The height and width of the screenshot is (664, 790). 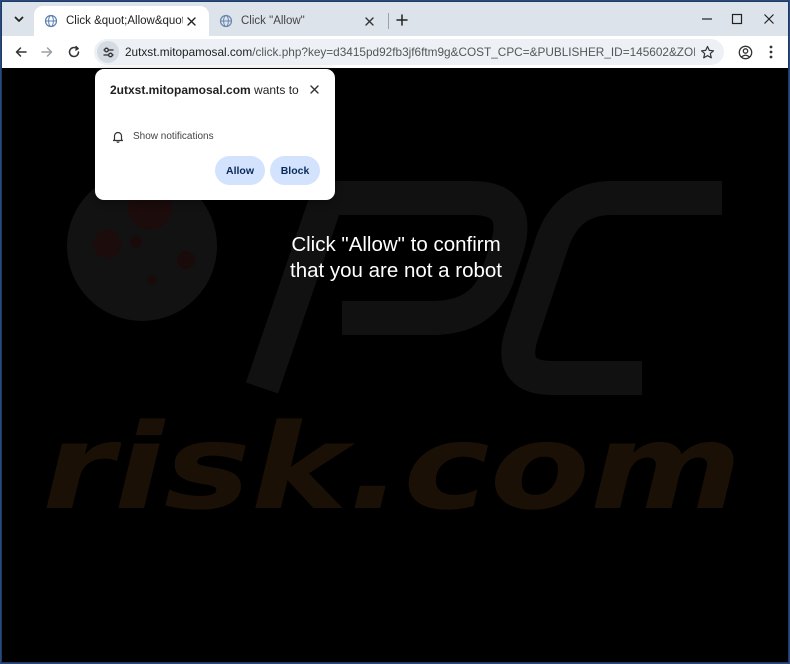 I want to click on popup-site: 2utxst.mitopamosal.com, so click(x=180, y=90).